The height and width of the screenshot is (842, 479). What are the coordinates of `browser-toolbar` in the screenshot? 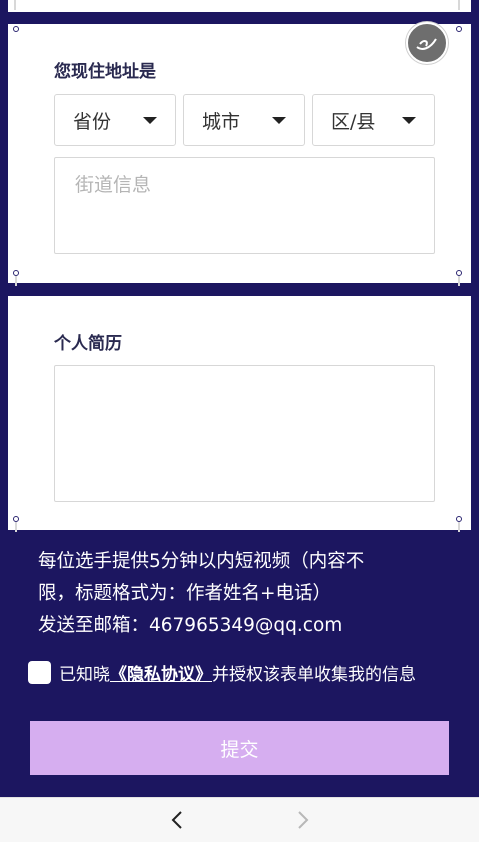 It's located at (239, 819).